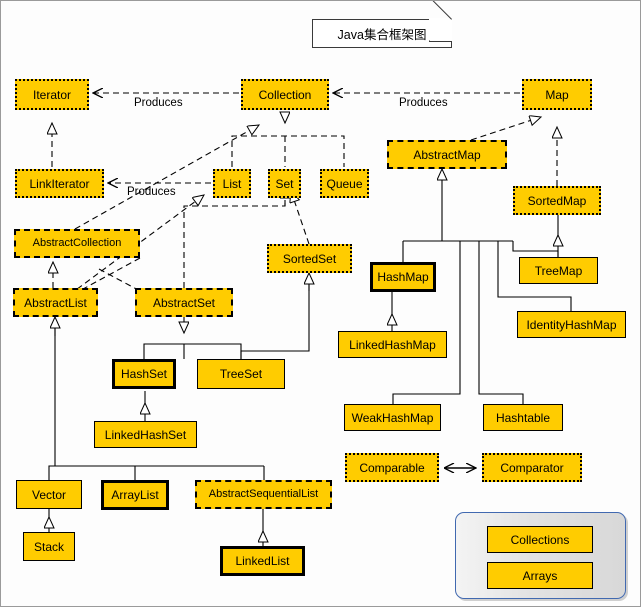 Image resolution: width=641 pixels, height=607 pixels. I want to click on note-fold-corner-icon, so click(440, 30).